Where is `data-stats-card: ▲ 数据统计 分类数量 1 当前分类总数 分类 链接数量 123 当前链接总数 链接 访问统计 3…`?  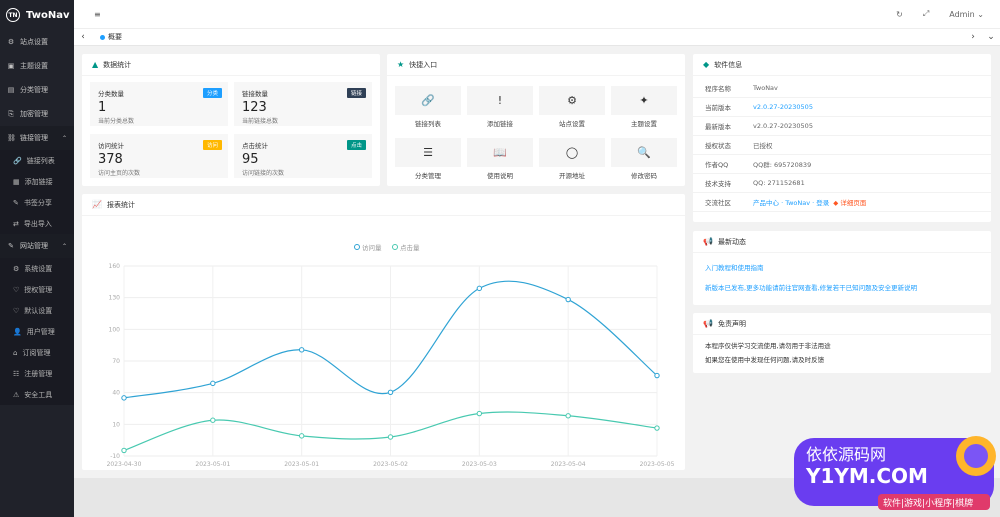
data-stats-card: ▲ 数据统计 分类数量 1 当前分类总数 分类 链接数量 123 当前链接总数 链接 访问统计 3… is located at coordinates (231, 120).